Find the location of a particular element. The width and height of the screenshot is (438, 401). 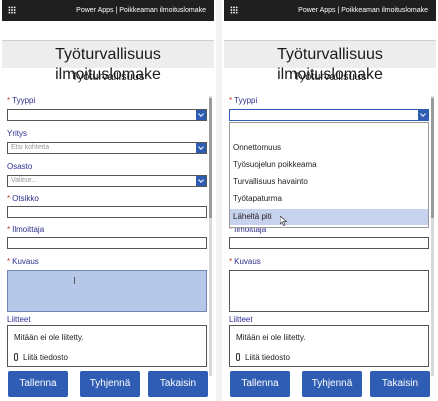

mouse-pointer-icon is located at coordinates (284, 221).